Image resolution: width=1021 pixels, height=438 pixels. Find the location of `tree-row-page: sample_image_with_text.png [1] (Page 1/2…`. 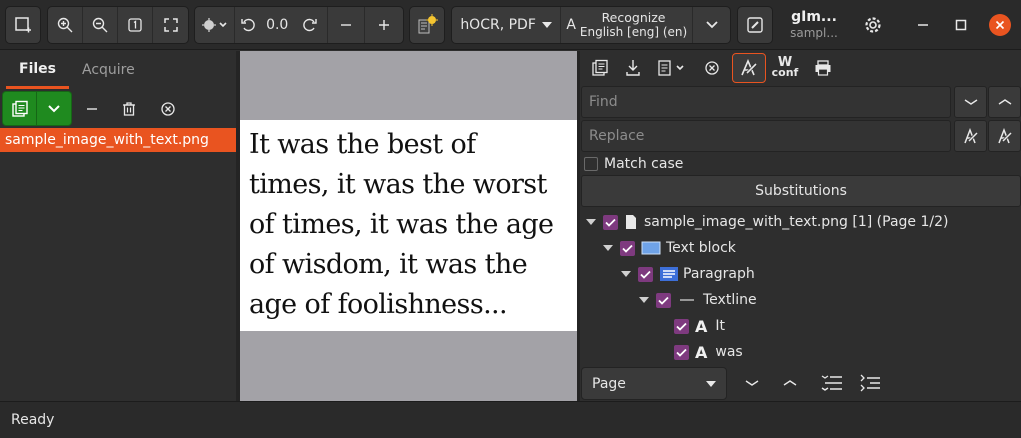

tree-row-page: sample_image_with_text.png [1] (Page 1/2… is located at coordinates (767, 222).